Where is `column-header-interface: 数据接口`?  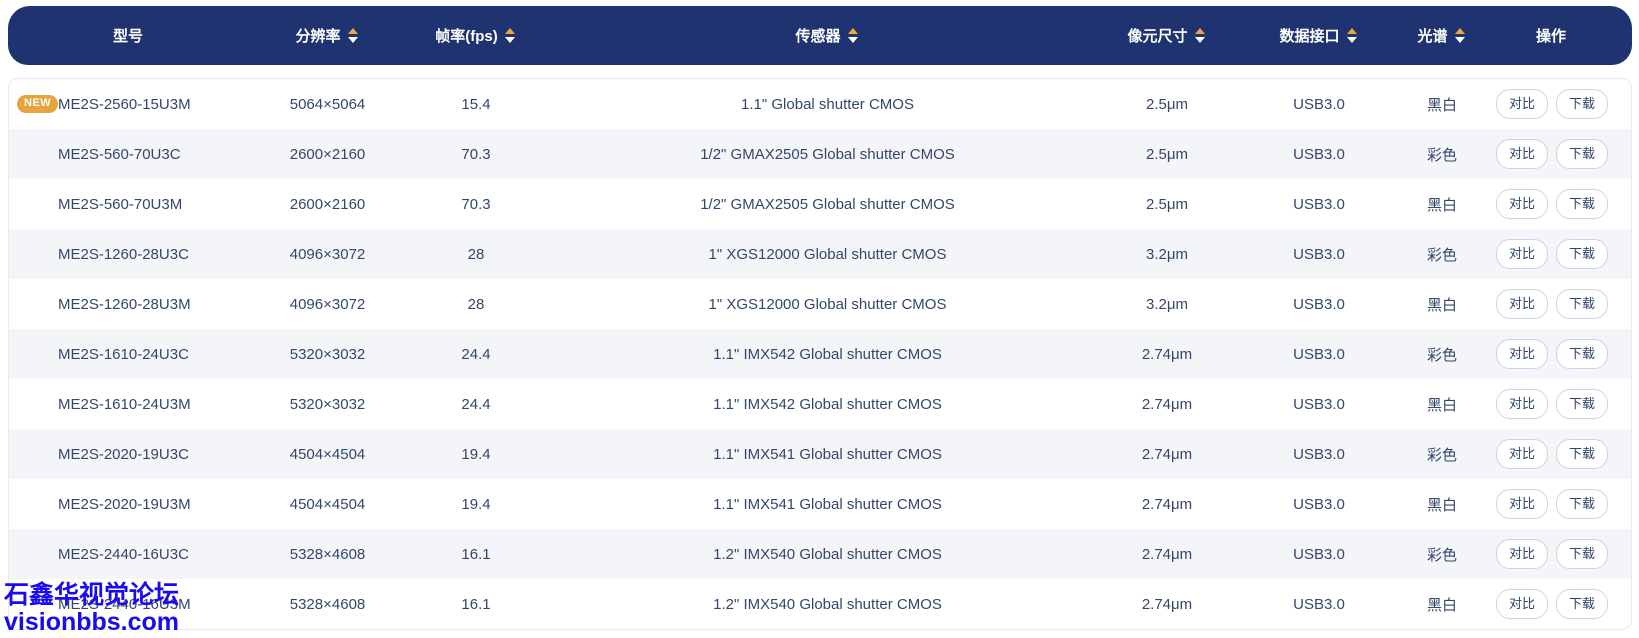 column-header-interface: 数据接口 is located at coordinates (1318, 35).